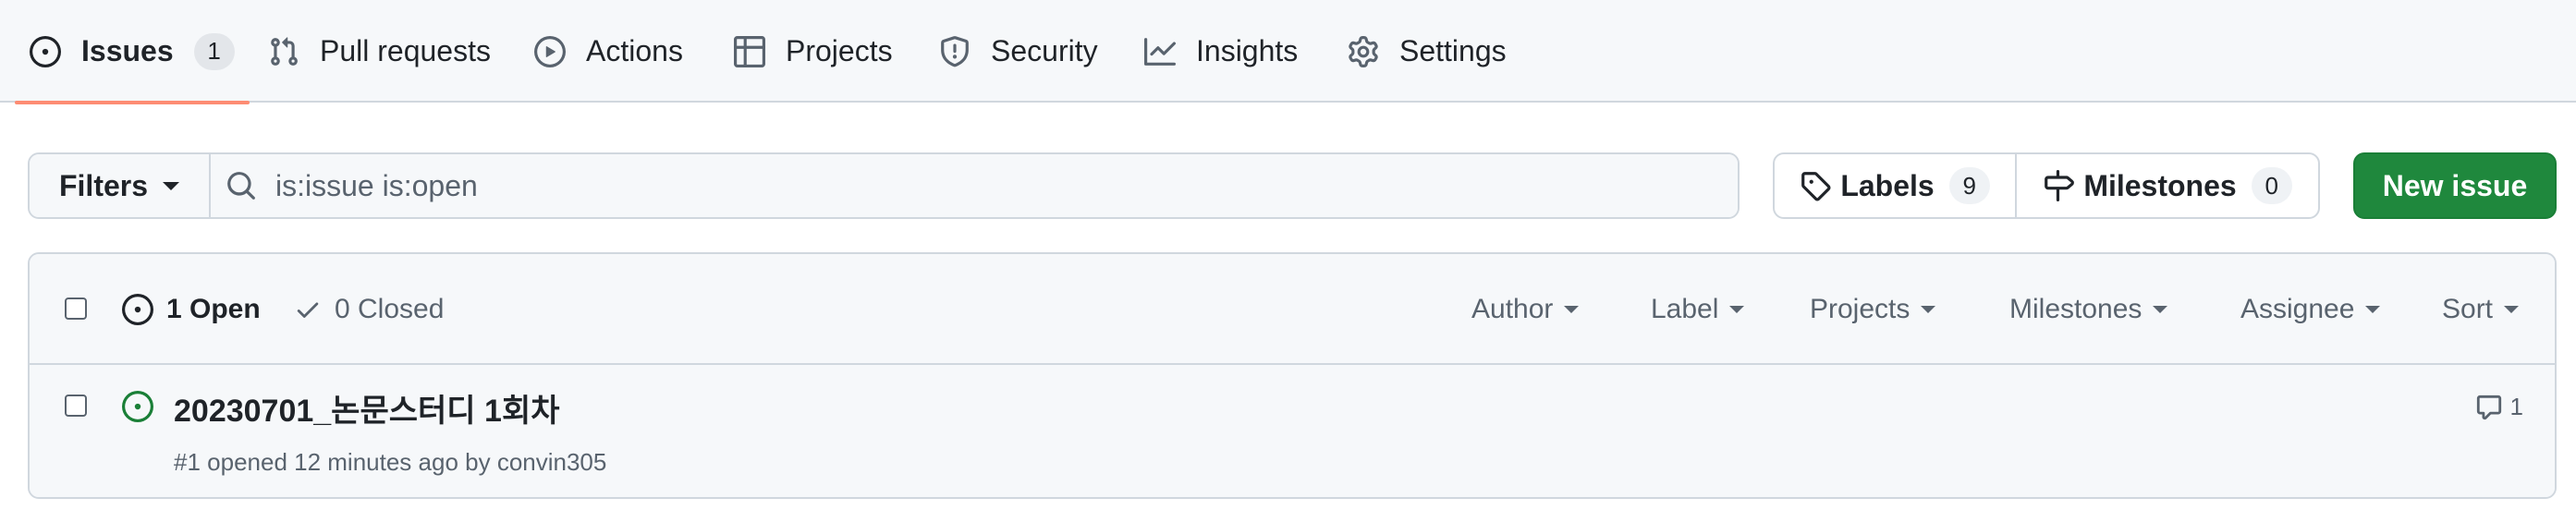 The width and height of the screenshot is (2576, 510). What do you see at coordinates (308, 309) in the screenshot?
I see `check-icon` at bounding box center [308, 309].